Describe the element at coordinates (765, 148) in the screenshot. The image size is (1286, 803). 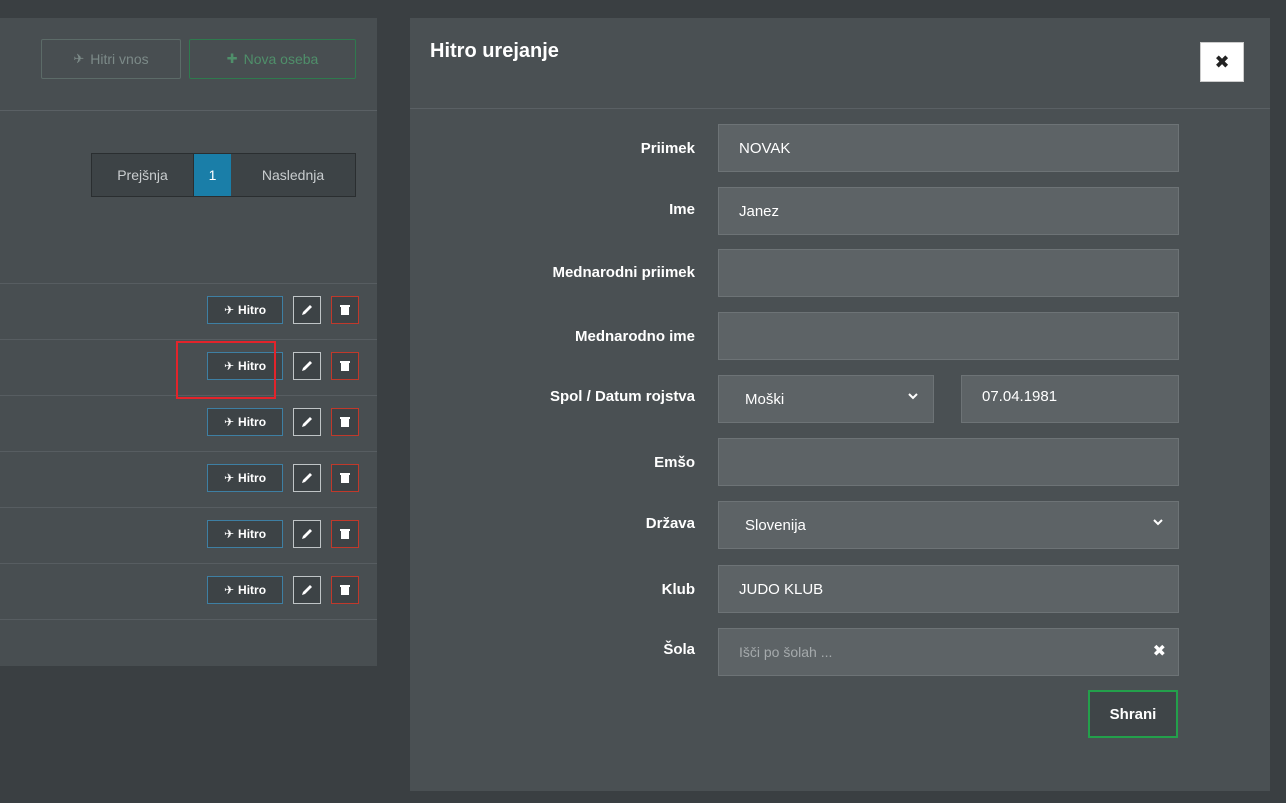
I see `surname-value: NOVAK` at that location.